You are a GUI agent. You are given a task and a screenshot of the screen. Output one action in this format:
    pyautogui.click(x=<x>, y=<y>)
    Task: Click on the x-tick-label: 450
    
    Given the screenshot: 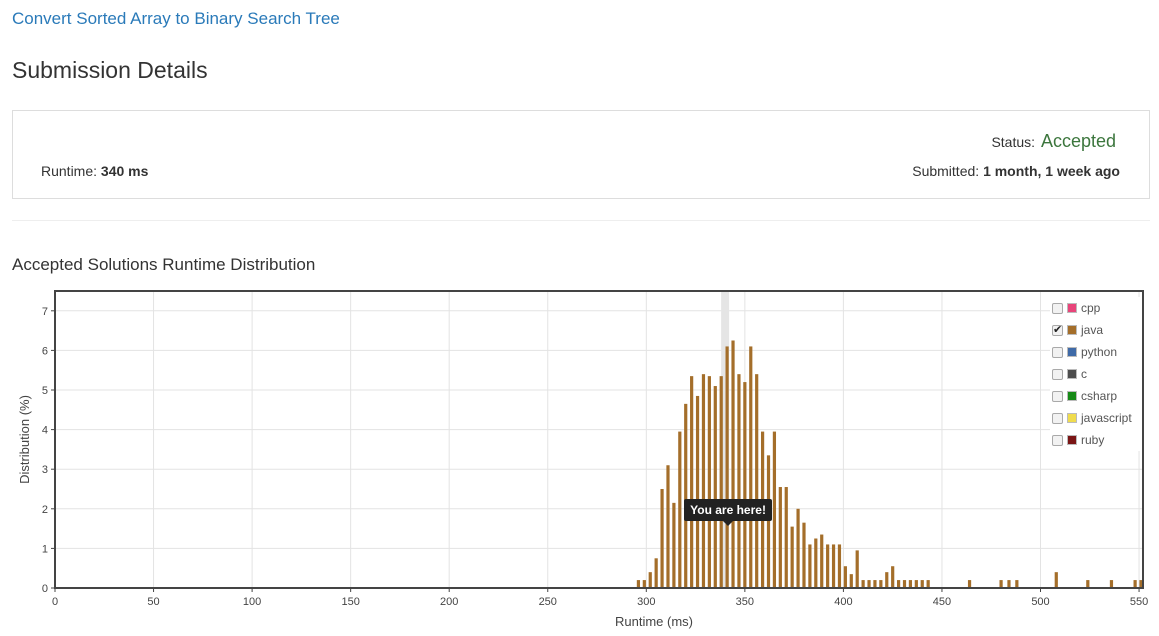 What is the action you would take?
    pyautogui.click(x=942, y=602)
    